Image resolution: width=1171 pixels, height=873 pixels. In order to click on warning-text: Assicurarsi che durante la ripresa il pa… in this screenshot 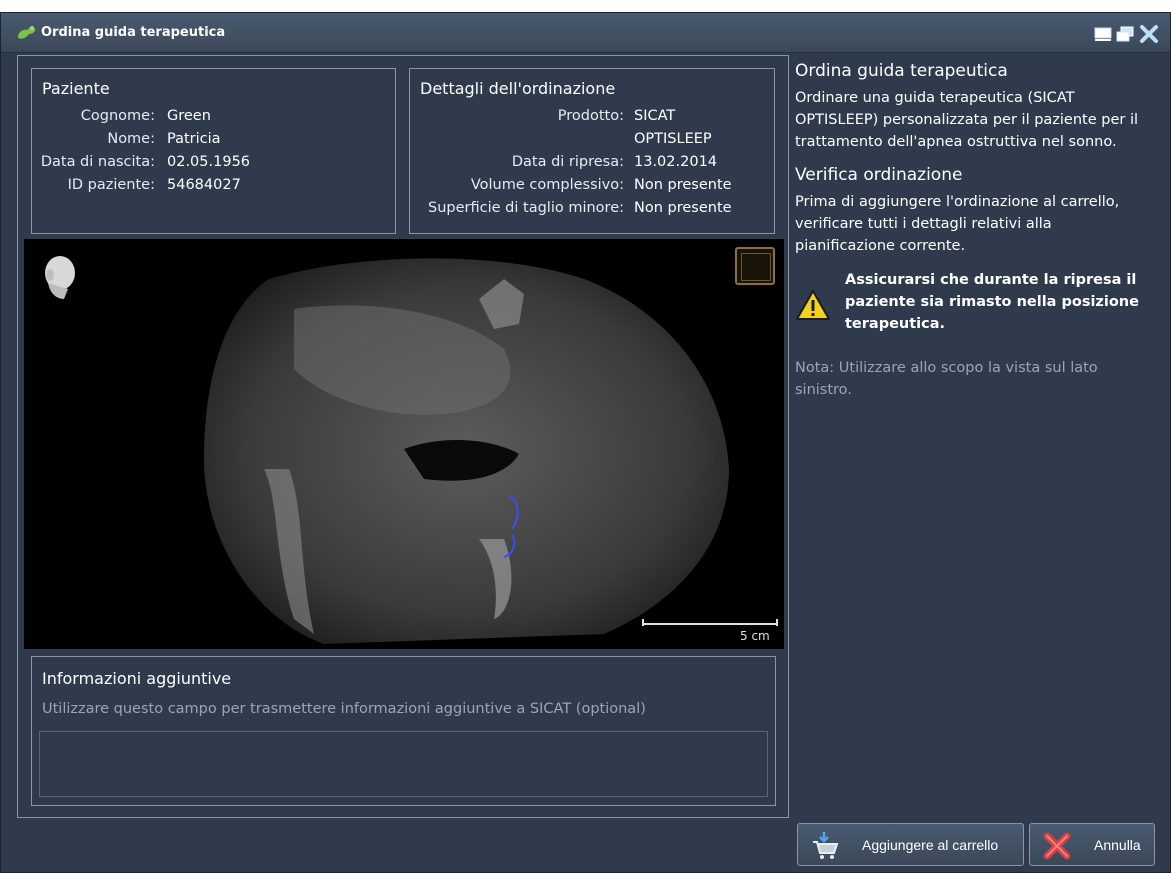, I will do `click(992, 302)`.